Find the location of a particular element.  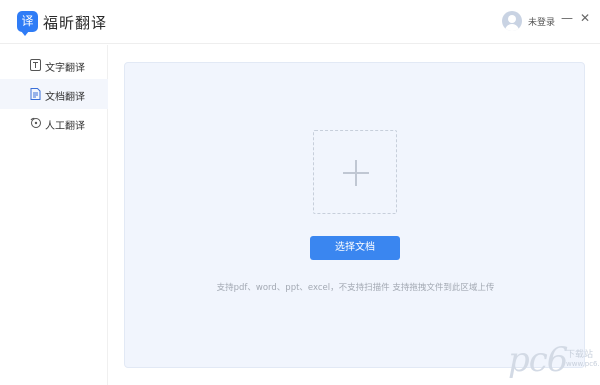

document-icon is located at coordinates (35, 94).